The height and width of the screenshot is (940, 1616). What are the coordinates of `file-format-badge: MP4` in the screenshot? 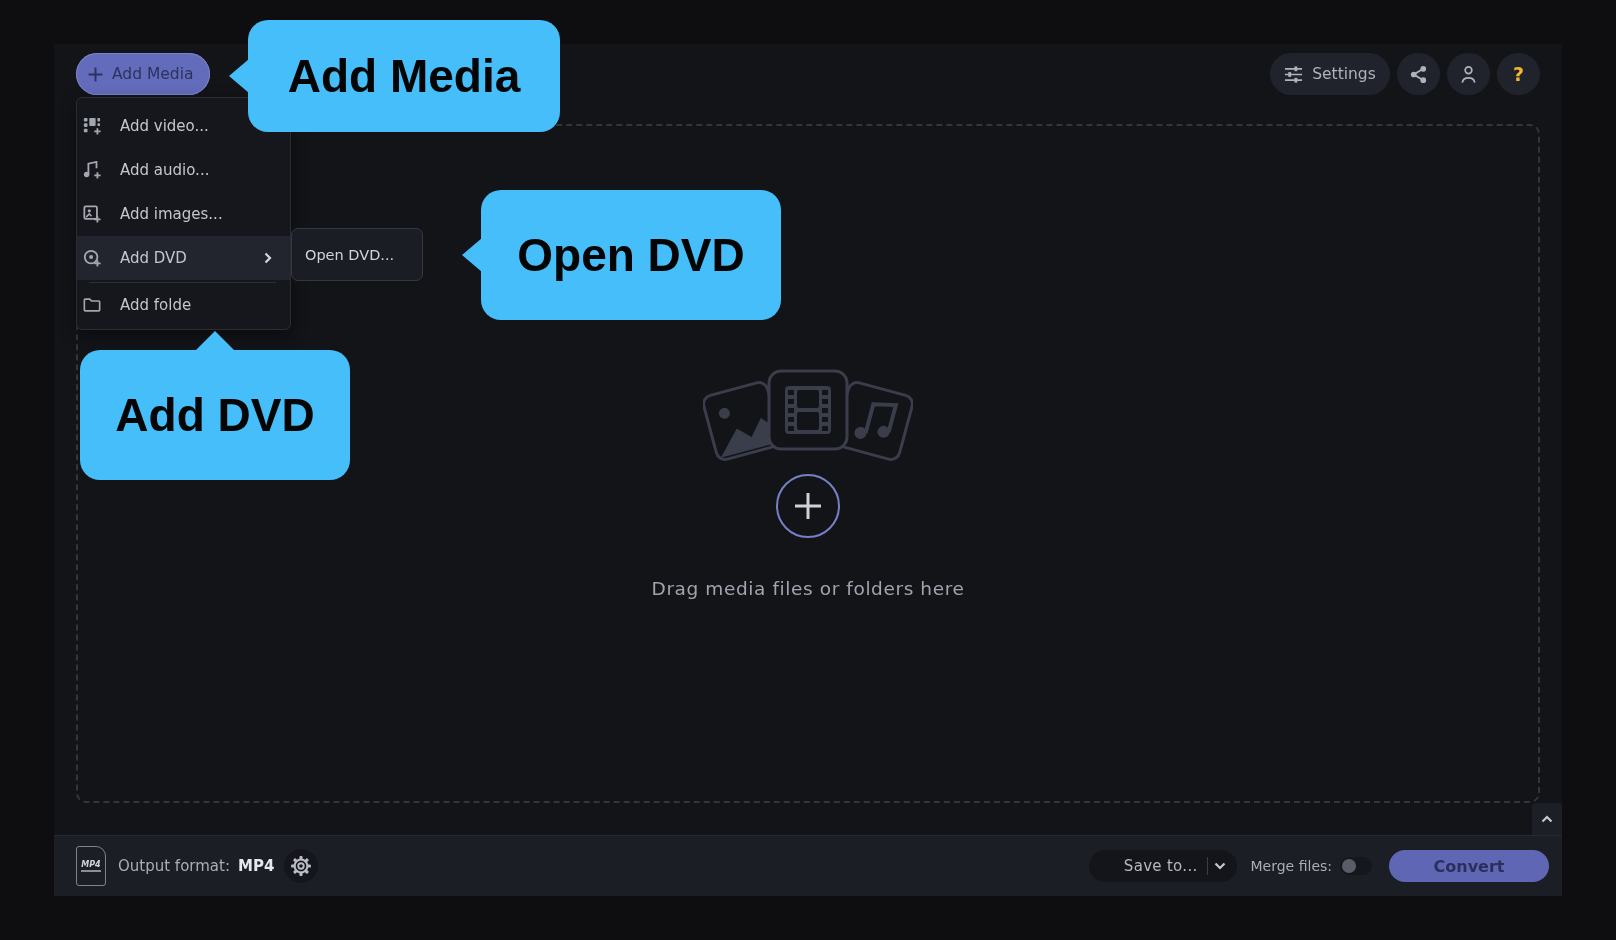 It's located at (91, 866).